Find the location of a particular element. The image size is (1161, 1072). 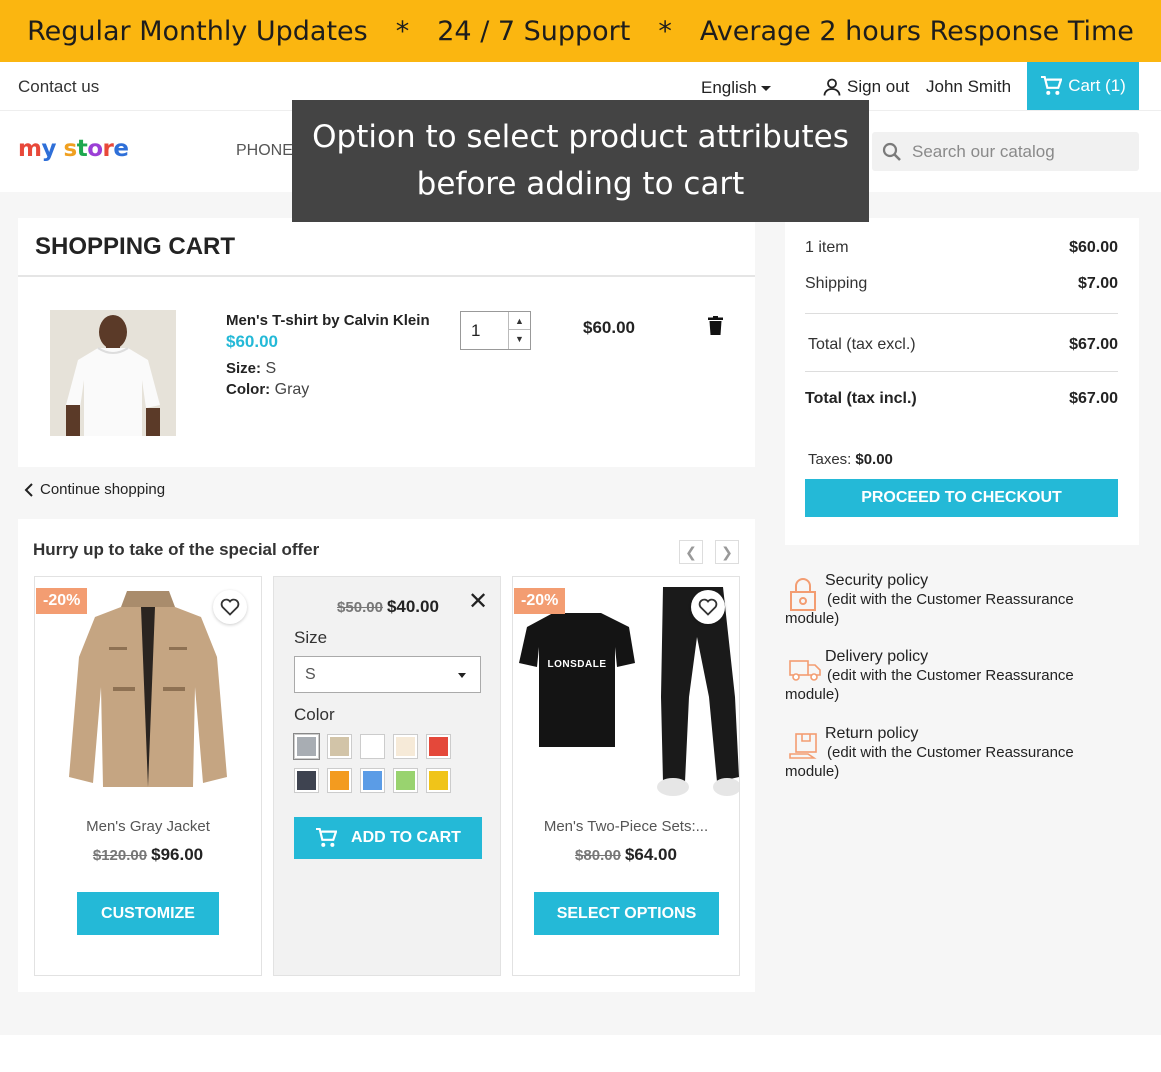

cart-product-color: Color: Gray is located at coordinates (268, 389).